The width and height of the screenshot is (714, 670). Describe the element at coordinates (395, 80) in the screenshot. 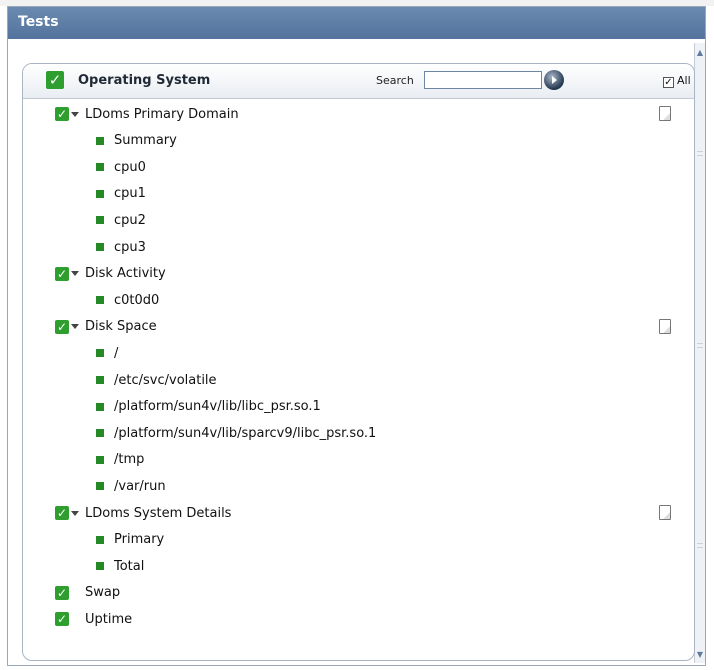

I see `search-label: Search` at that location.